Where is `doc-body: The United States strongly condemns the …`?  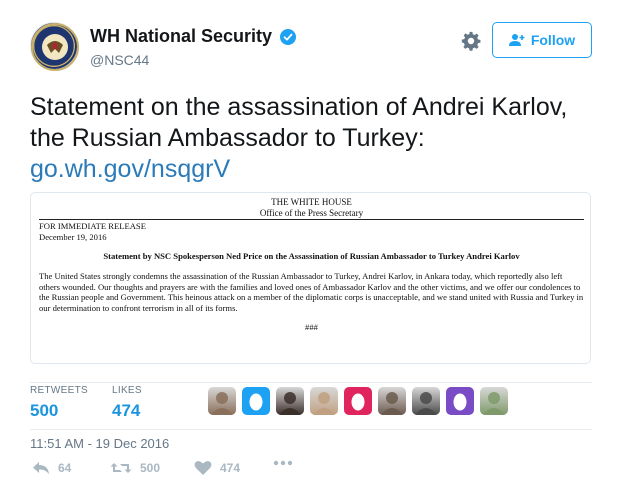
doc-body: The United States strongly condemns the … is located at coordinates (311, 291).